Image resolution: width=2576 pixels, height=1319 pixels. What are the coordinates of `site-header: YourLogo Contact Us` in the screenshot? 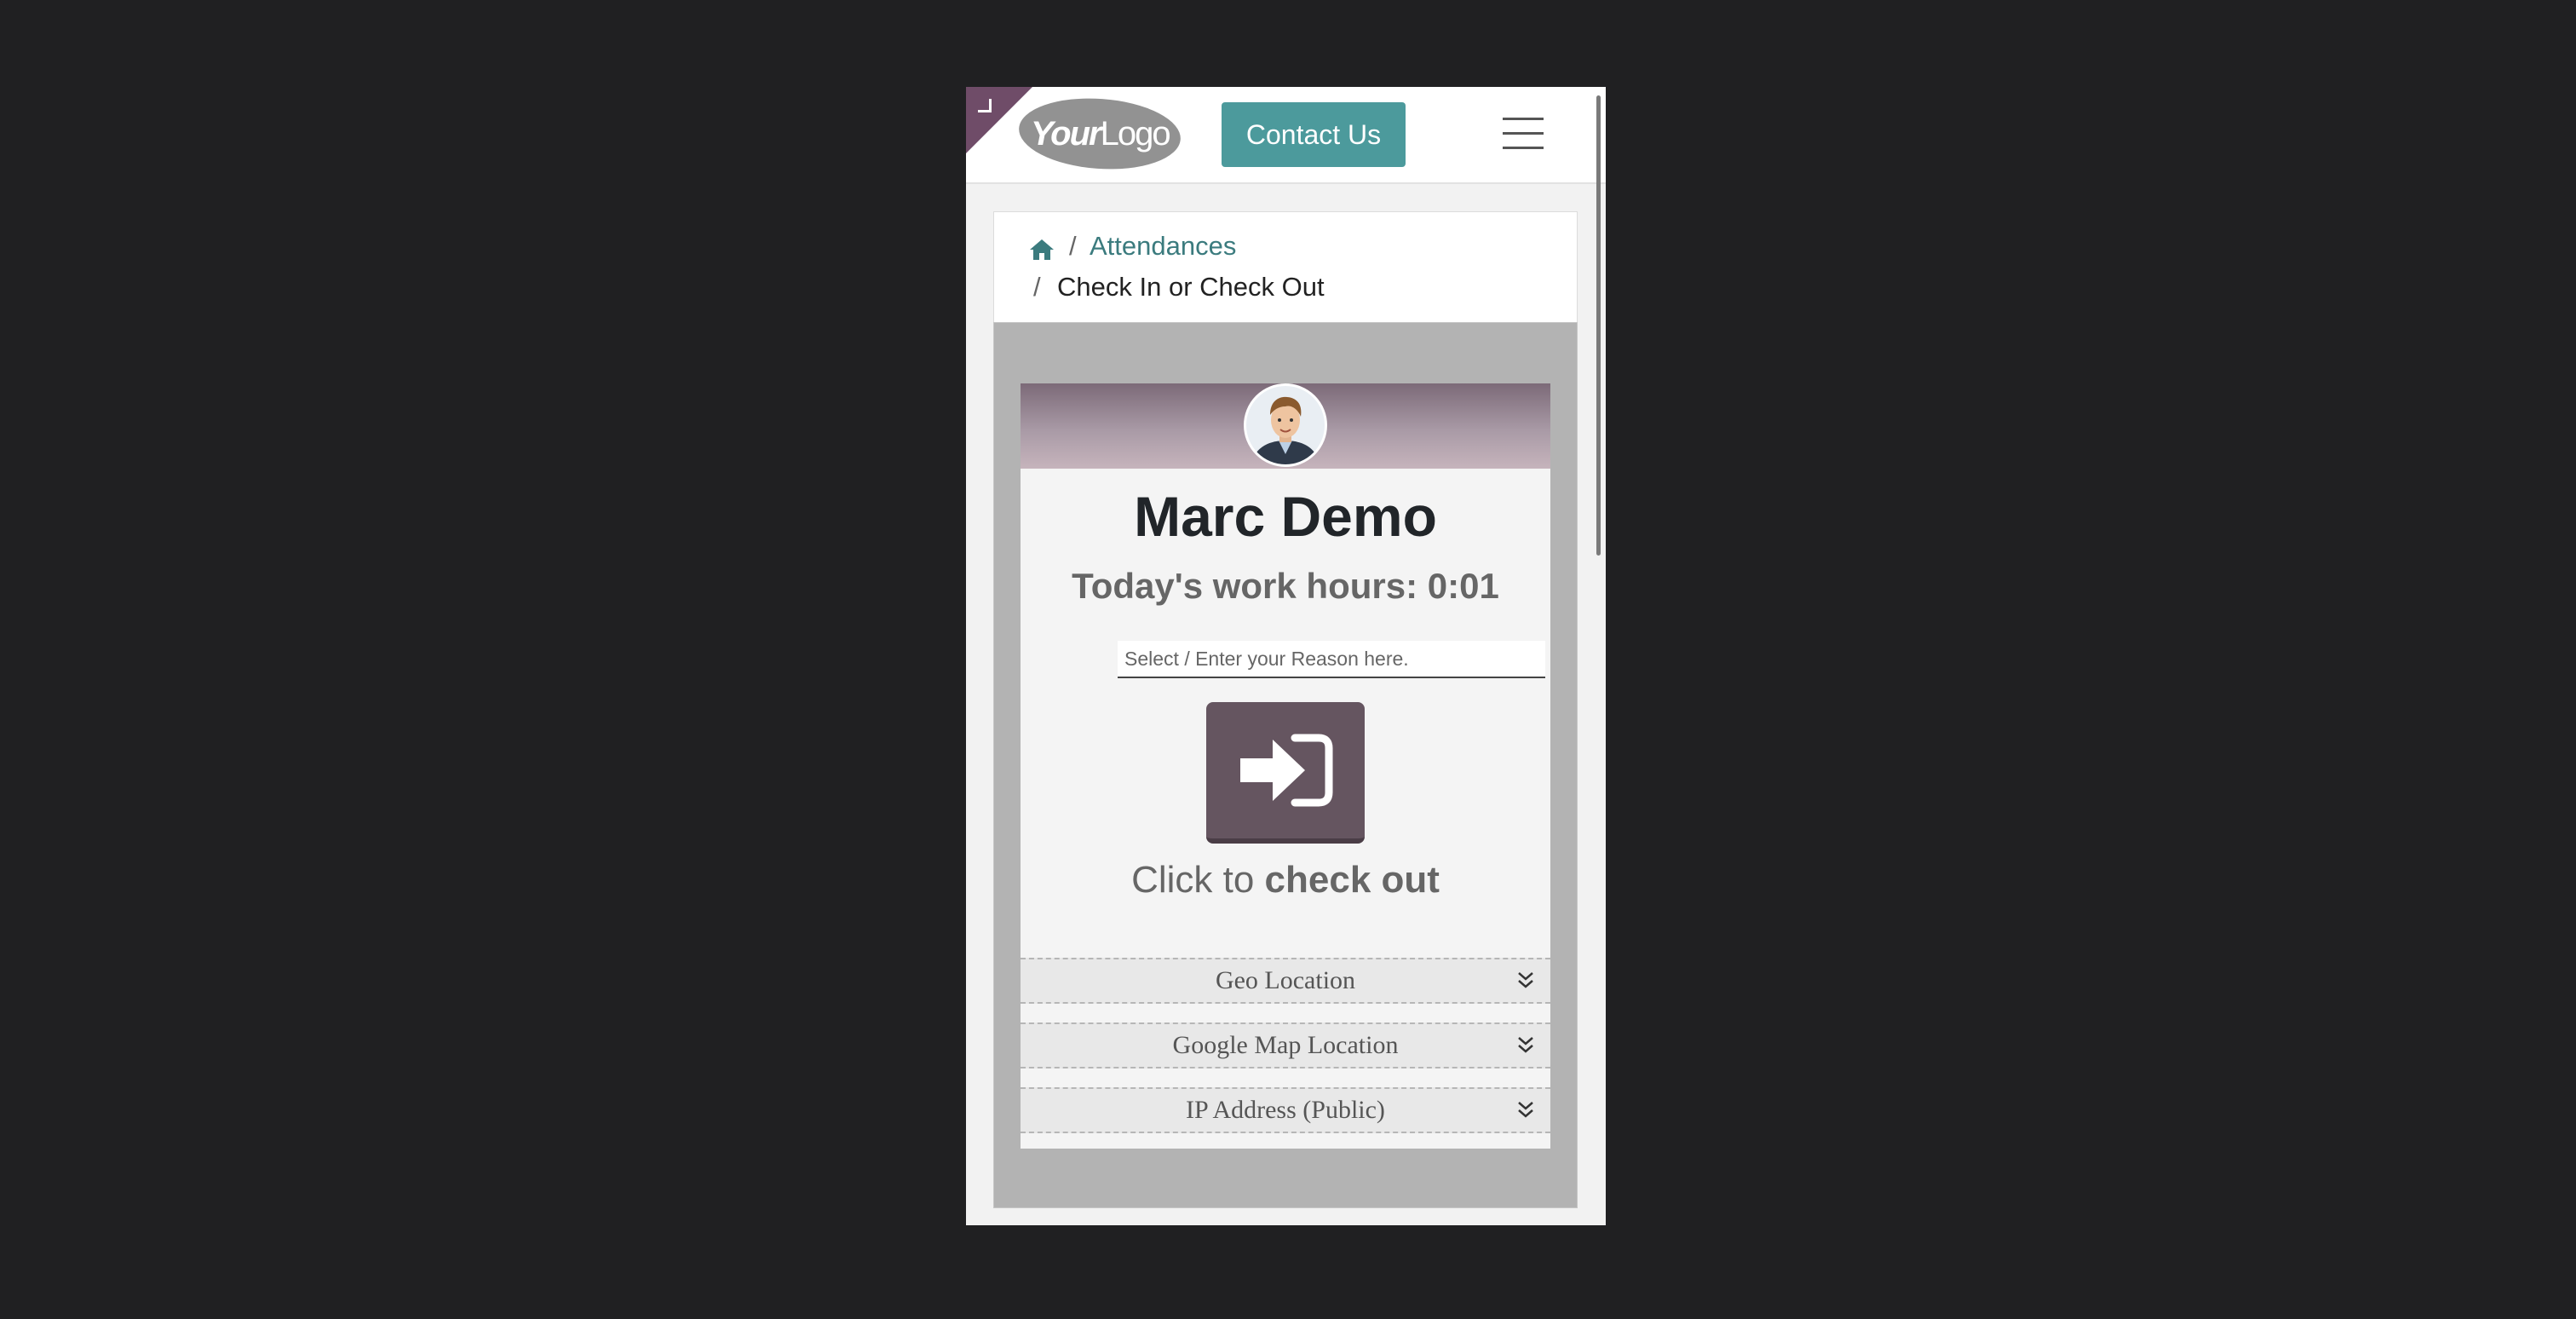 It's located at (1286, 136).